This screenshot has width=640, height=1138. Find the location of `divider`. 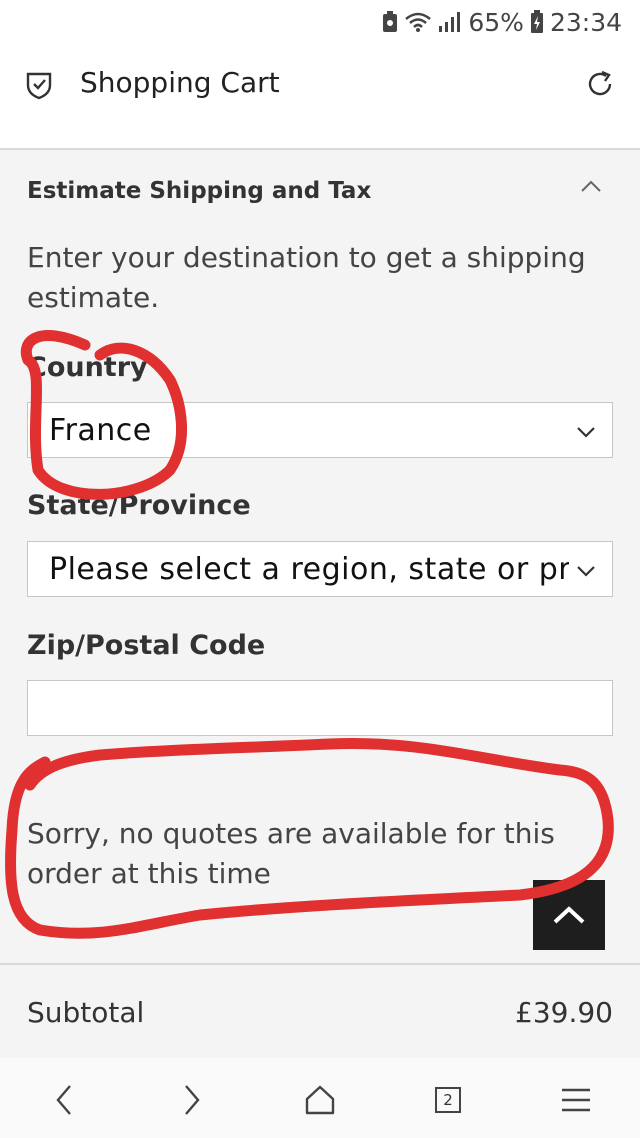

divider is located at coordinates (320, 964).